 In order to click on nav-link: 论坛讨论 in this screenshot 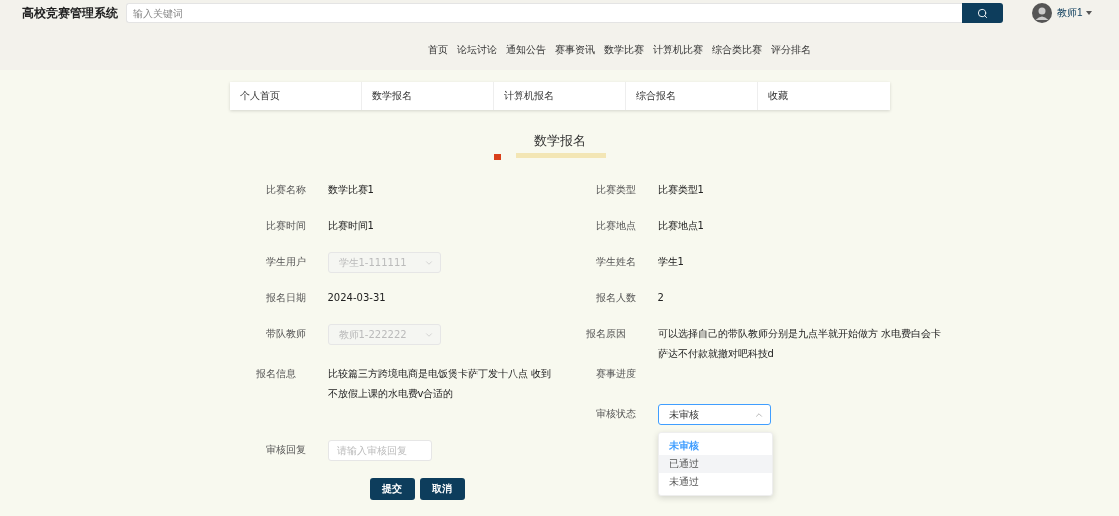, I will do `click(477, 50)`.